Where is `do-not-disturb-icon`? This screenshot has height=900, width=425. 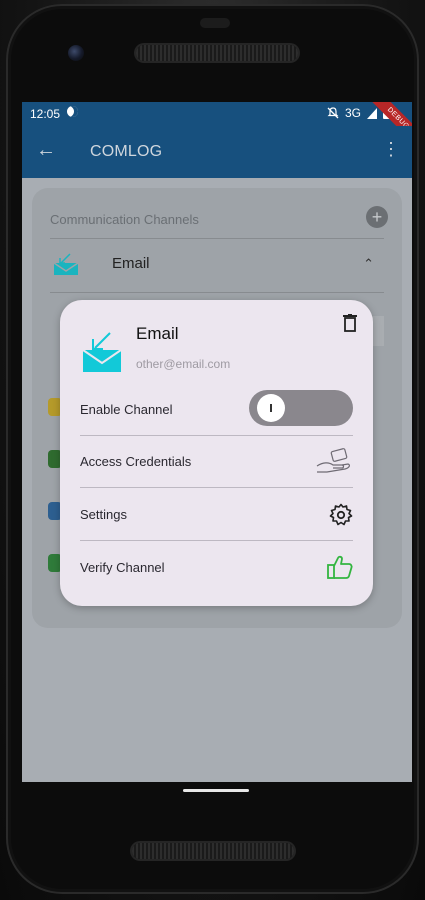
do-not-disturb-icon is located at coordinates (72, 111).